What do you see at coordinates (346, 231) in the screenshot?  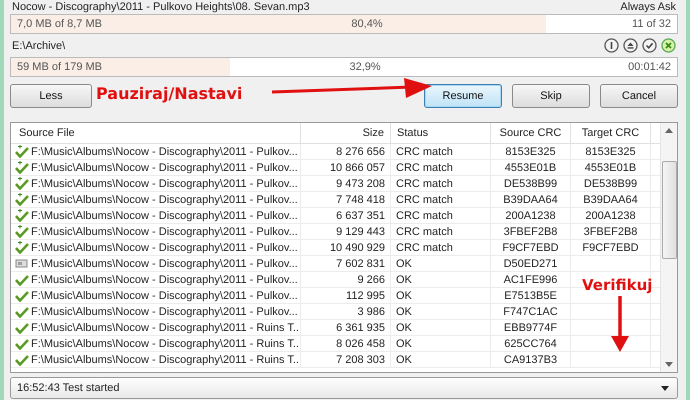 I see `table-cell: 9 129 443` at bounding box center [346, 231].